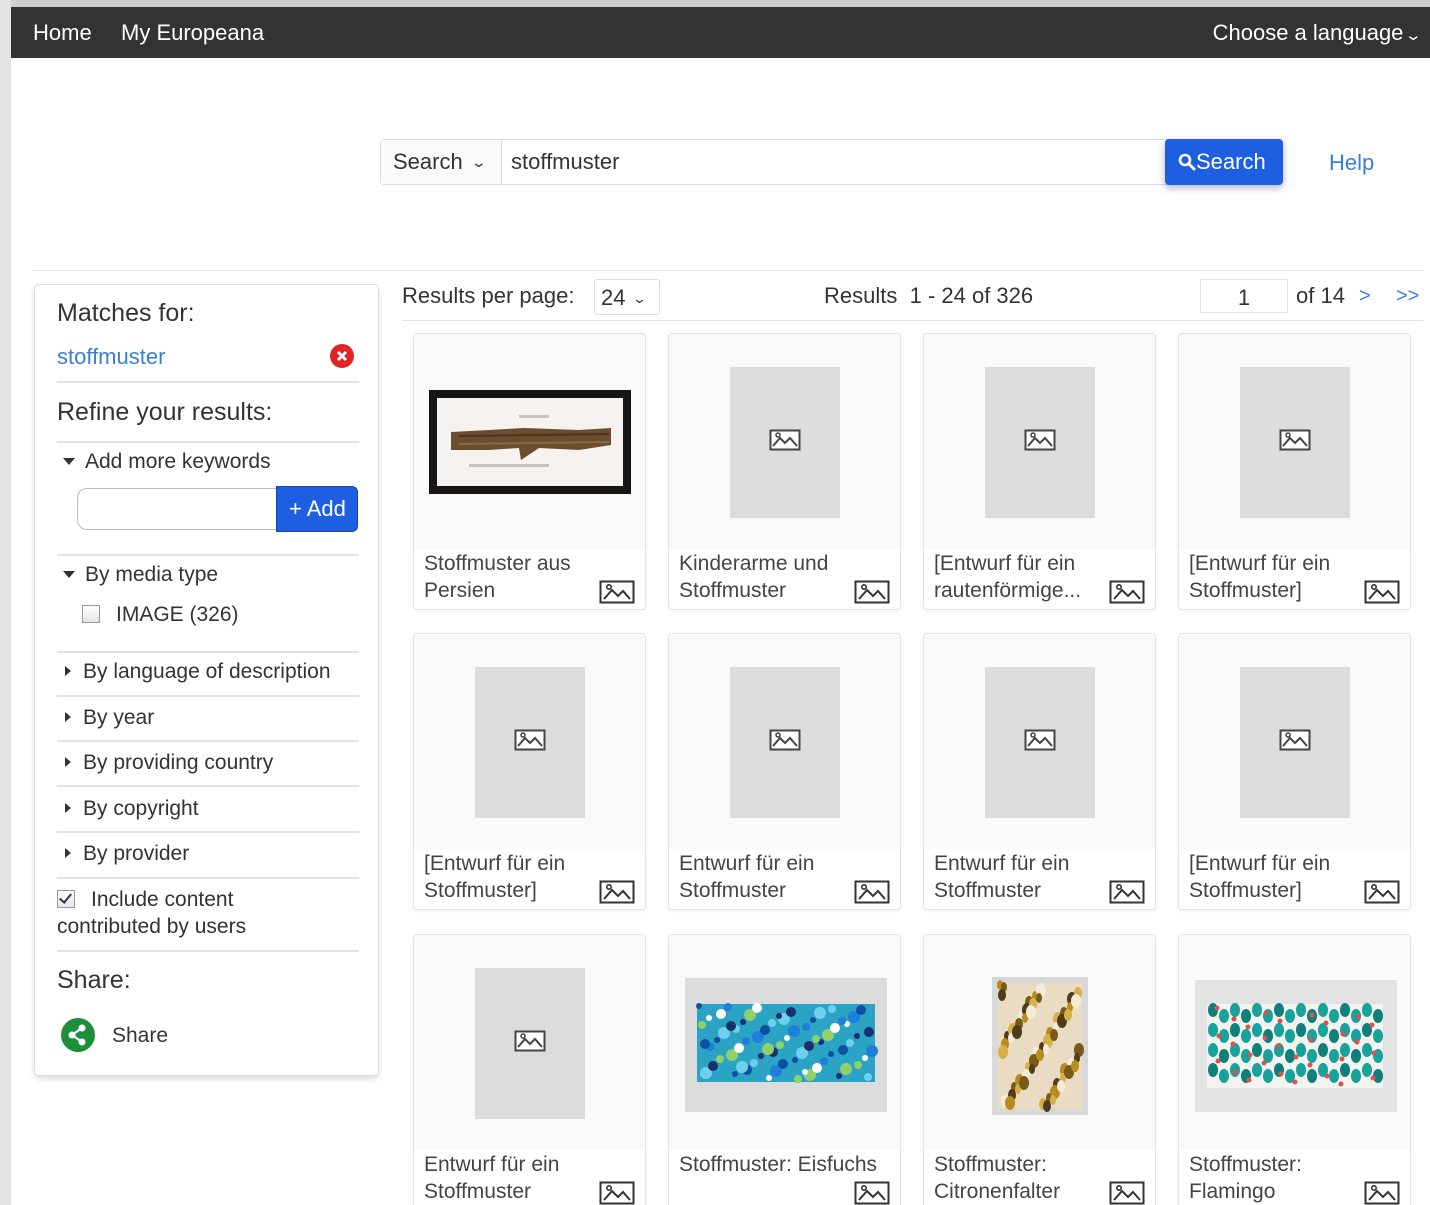 This screenshot has height=1205, width=1430. I want to click on result-title-line: Stoffmuster: Eisfuchs, so click(778, 1164).